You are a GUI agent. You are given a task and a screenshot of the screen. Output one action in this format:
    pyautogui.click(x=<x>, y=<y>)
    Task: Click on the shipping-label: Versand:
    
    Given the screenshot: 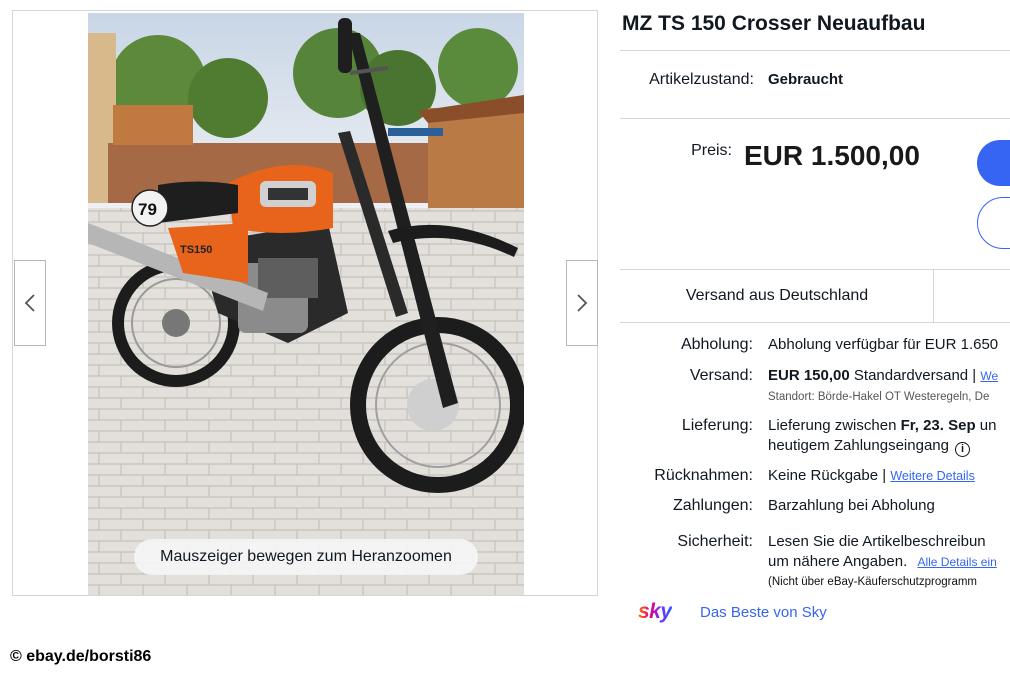 What is the action you would take?
    pyautogui.click(x=721, y=375)
    